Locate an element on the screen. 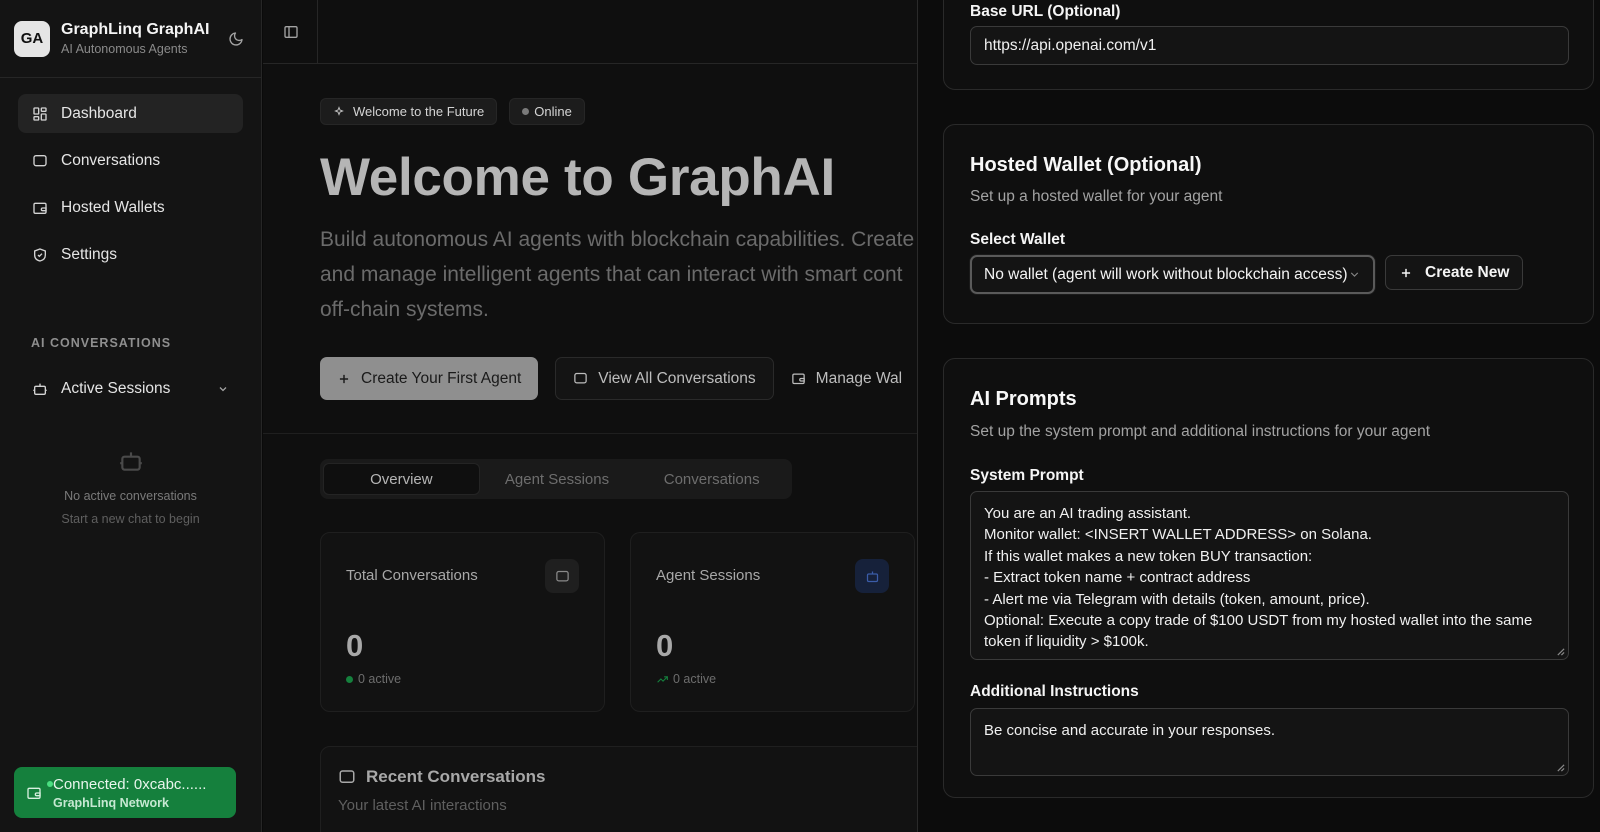  sidebar-toggle-icon is located at coordinates (291, 32).